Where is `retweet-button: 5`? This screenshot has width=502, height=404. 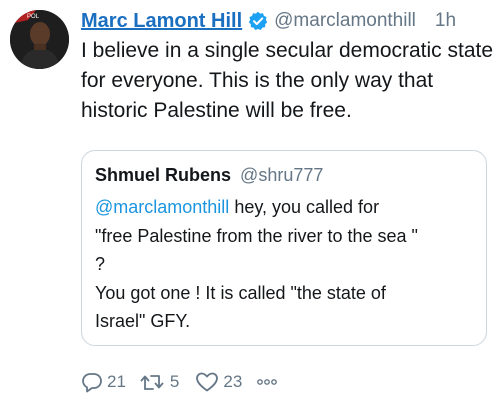
retweet-button: 5 is located at coordinates (159, 382).